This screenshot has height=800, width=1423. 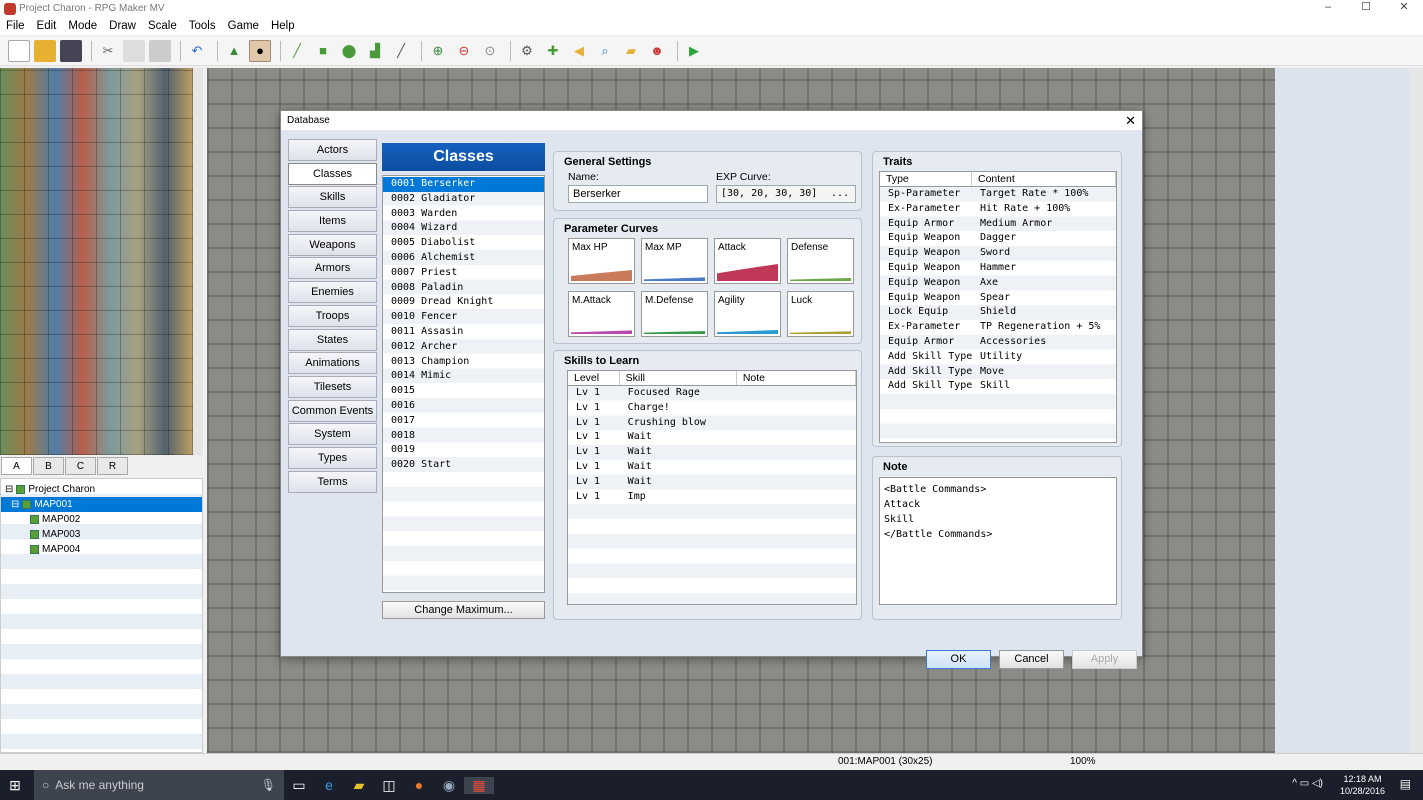 I want to click on table-row: Equip Weapon Sword, so click(x=998, y=253).